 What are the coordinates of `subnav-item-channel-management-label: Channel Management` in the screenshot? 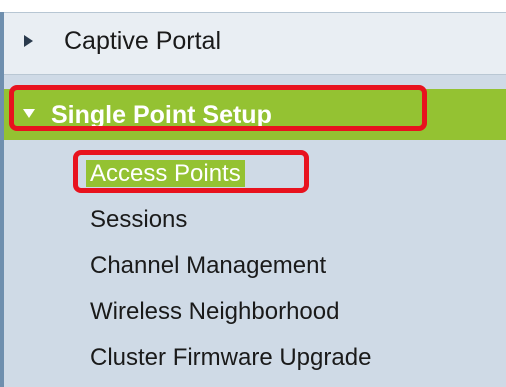 It's located at (208, 265).